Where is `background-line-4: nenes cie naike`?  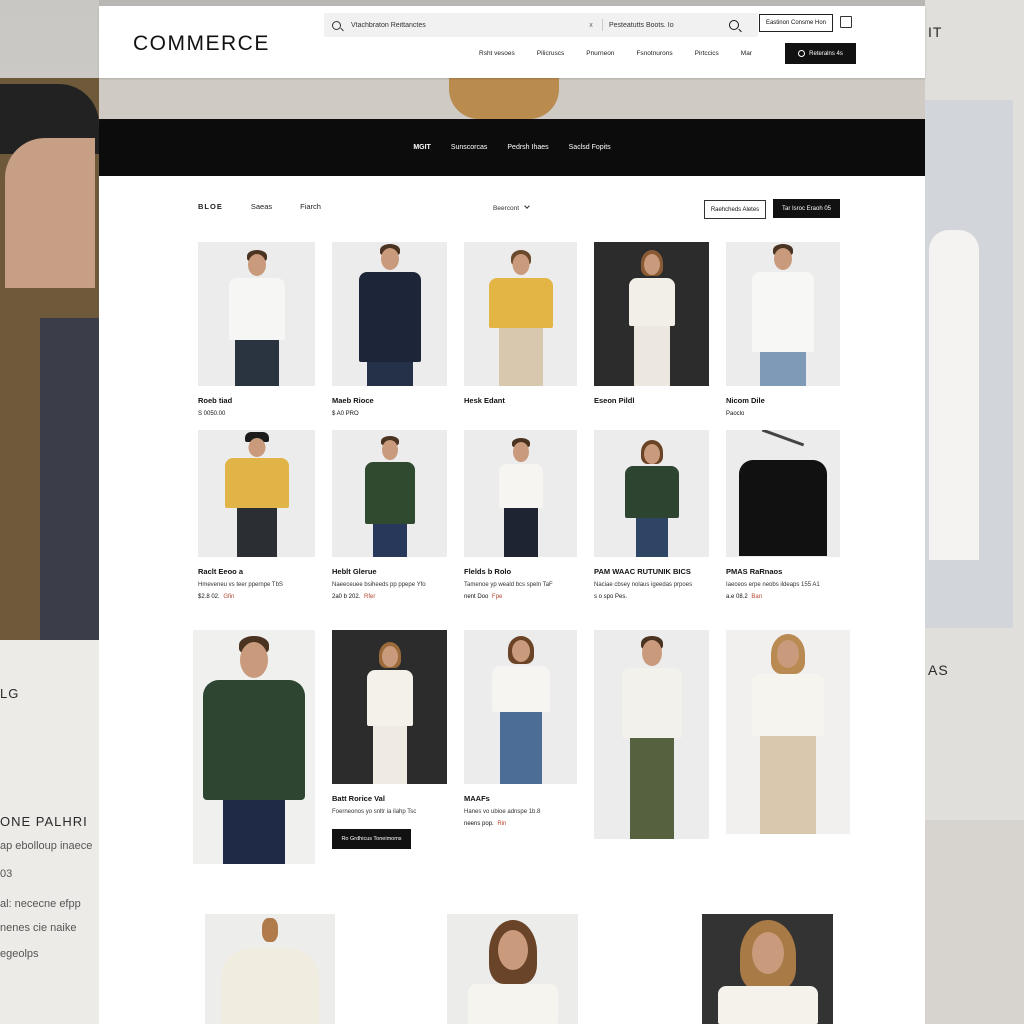 background-line-4: nenes cie naike is located at coordinates (38, 928).